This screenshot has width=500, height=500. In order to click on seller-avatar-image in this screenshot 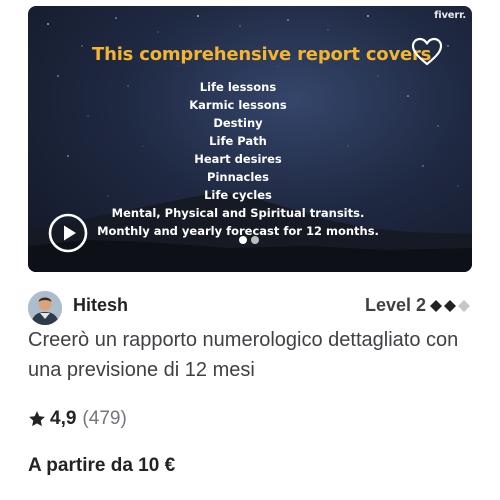, I will do `click(45, 308)`.